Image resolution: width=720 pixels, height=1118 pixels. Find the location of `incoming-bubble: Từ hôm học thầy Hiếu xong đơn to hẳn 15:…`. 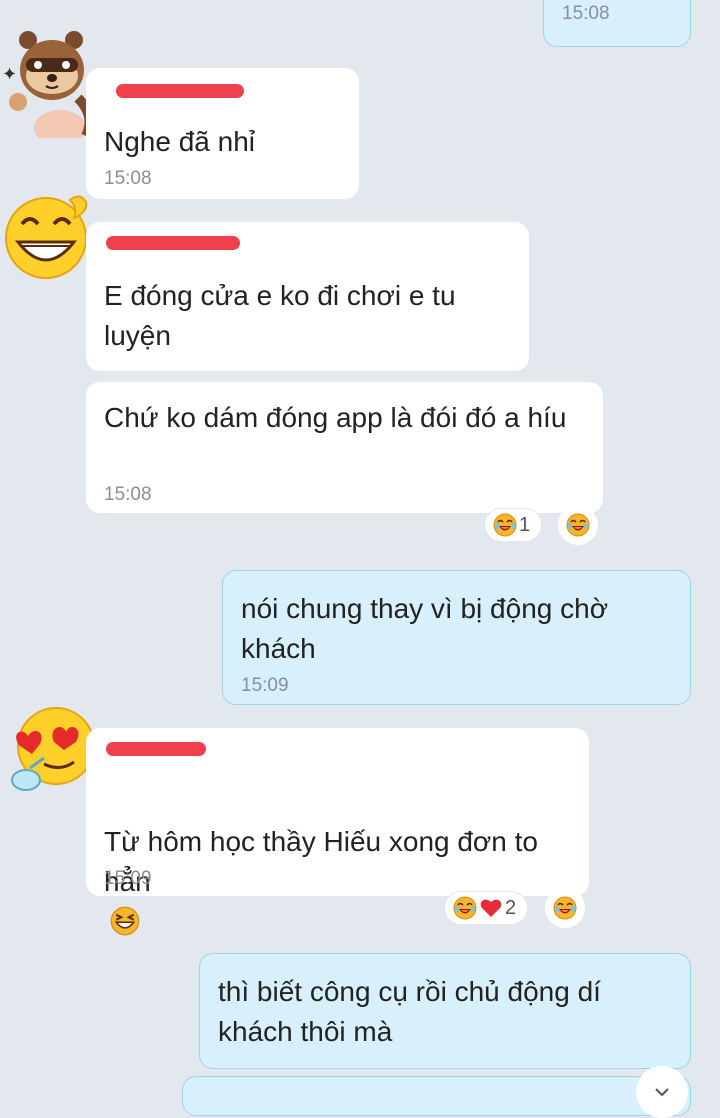

incoming-bubble: Từ hôm học thầy Hiếu xong đơn to hẳn 15:… is located at coordinates (337, 832).